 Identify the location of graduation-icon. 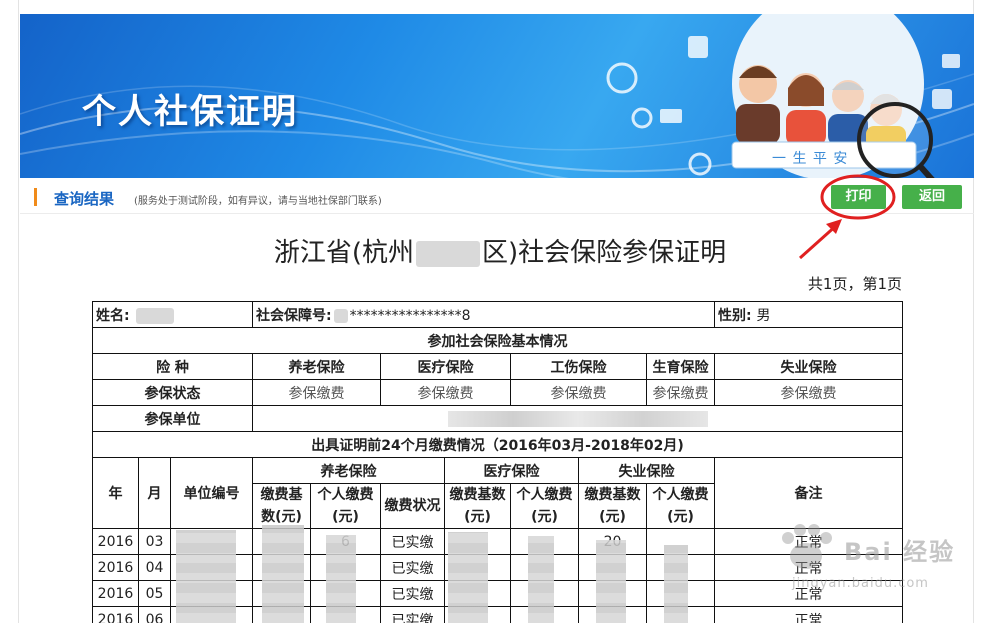
(951, 61).